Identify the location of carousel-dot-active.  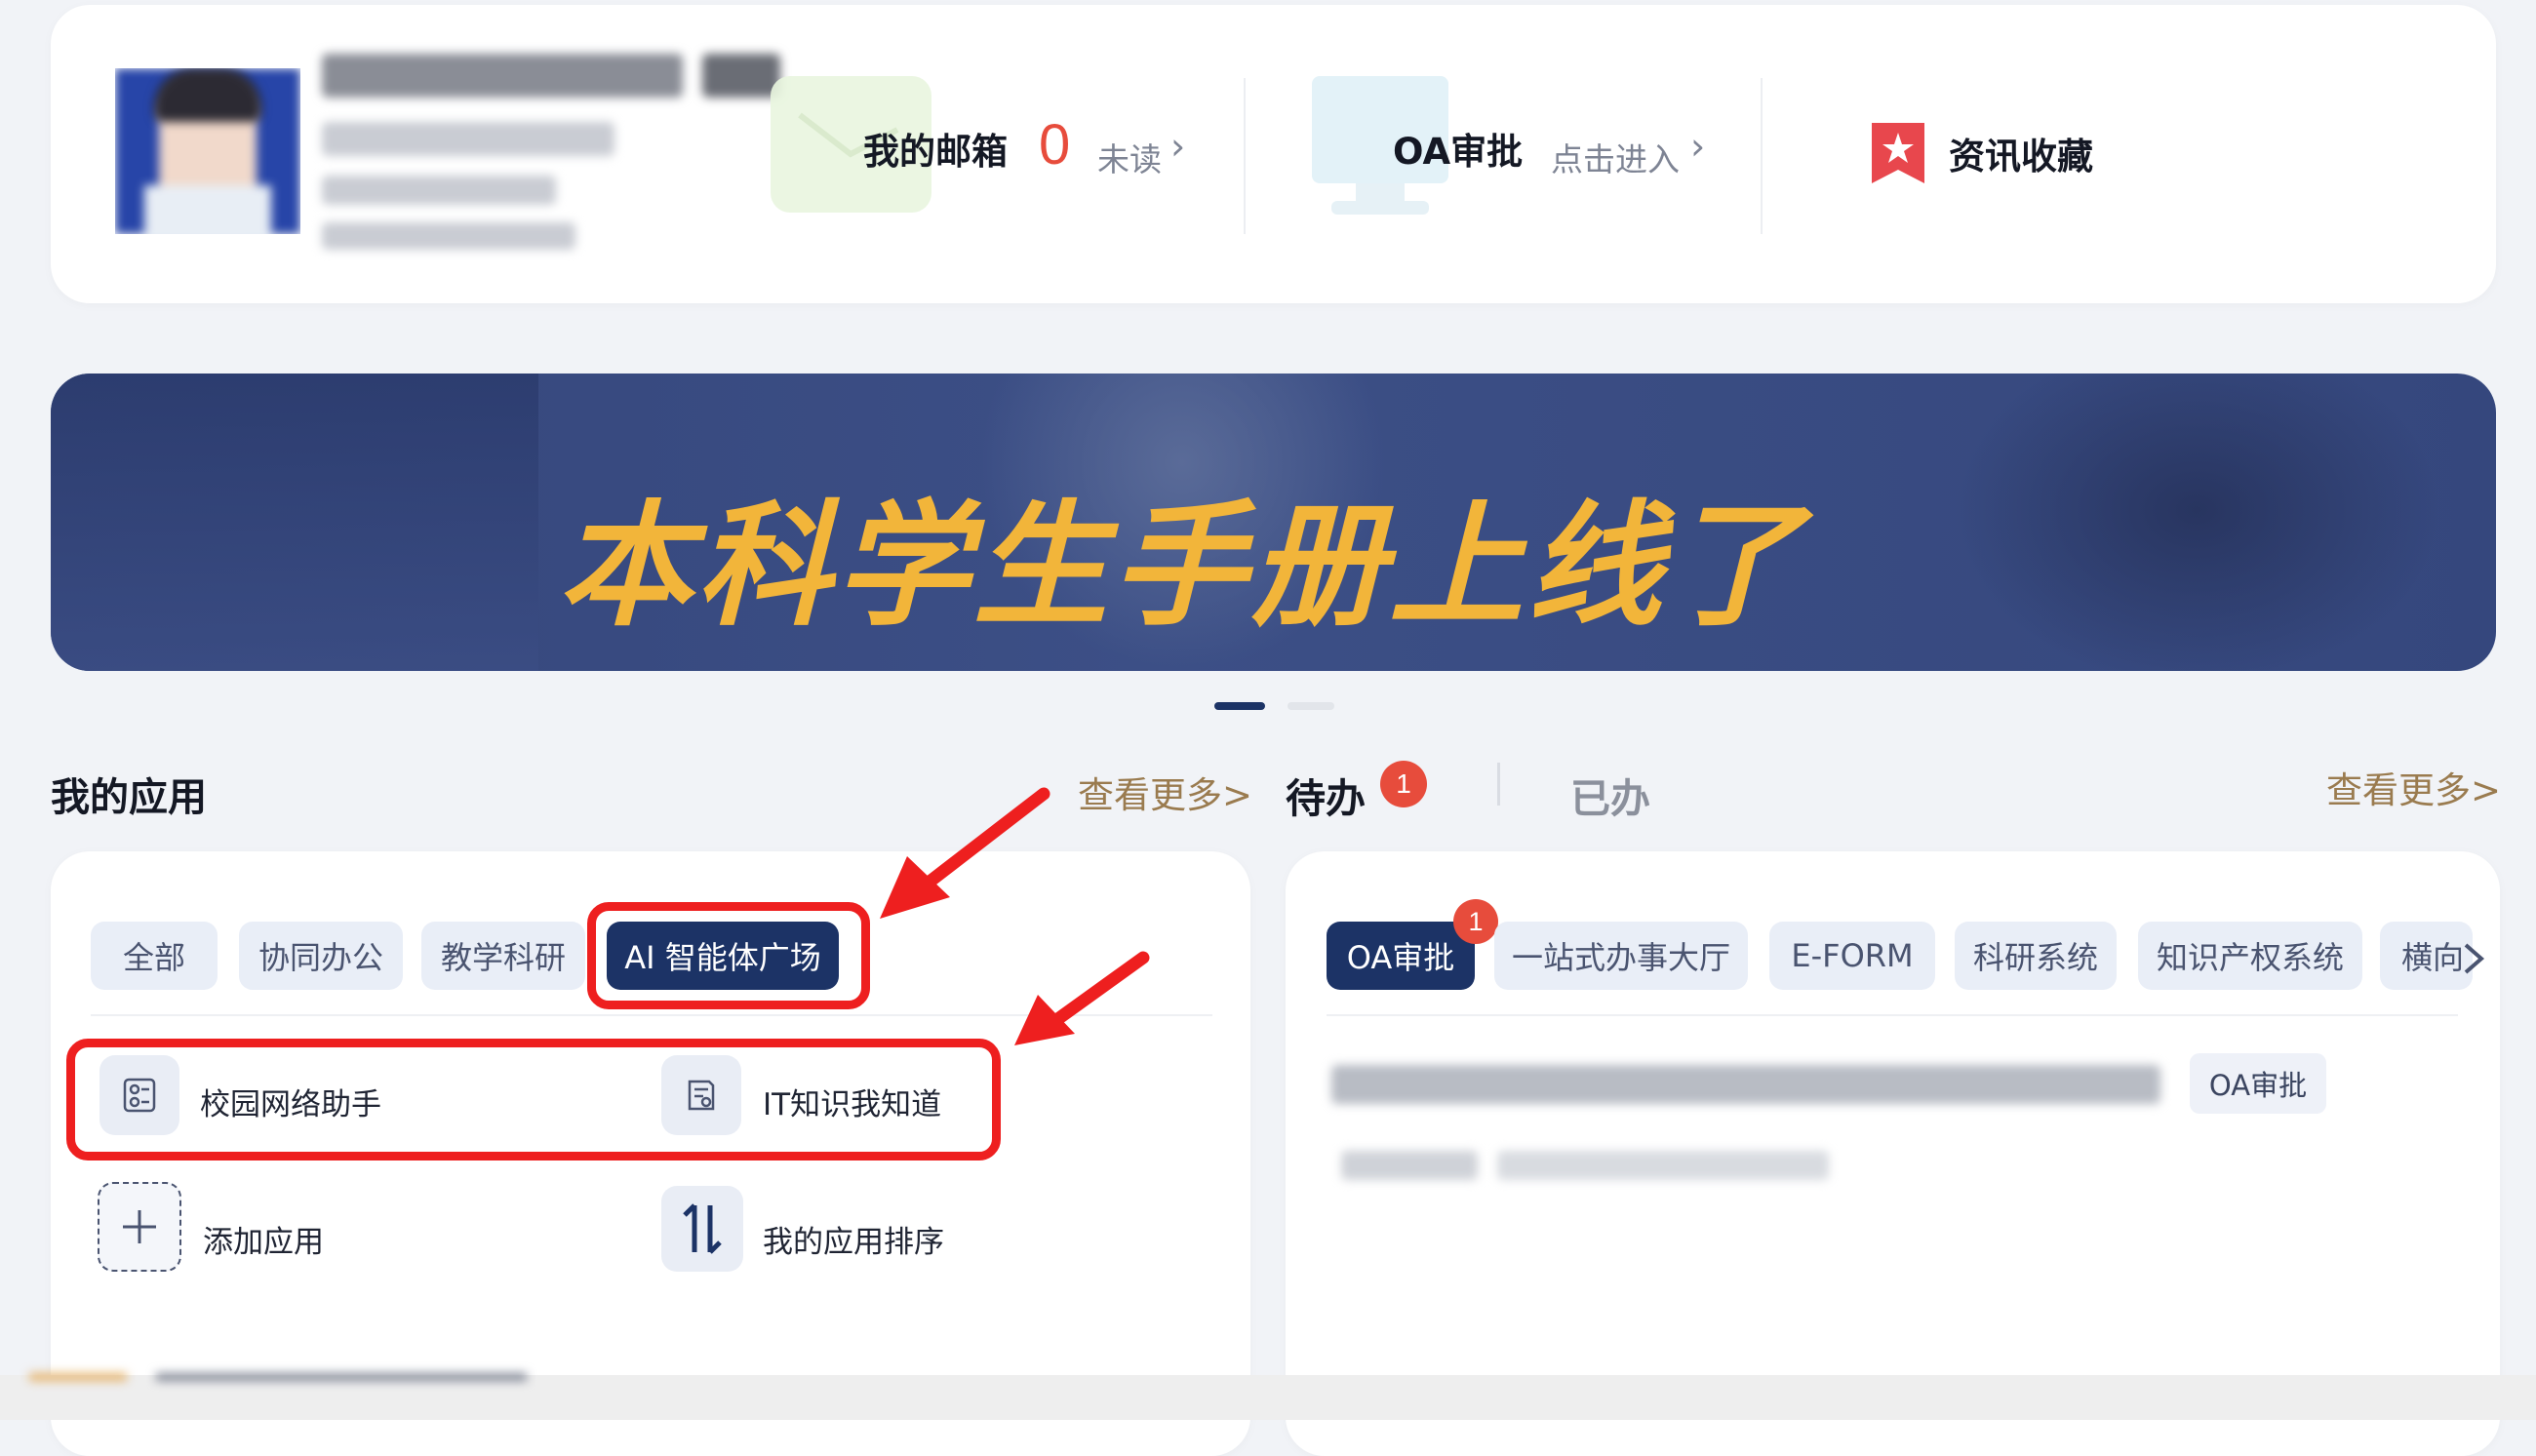
(1239, 706).